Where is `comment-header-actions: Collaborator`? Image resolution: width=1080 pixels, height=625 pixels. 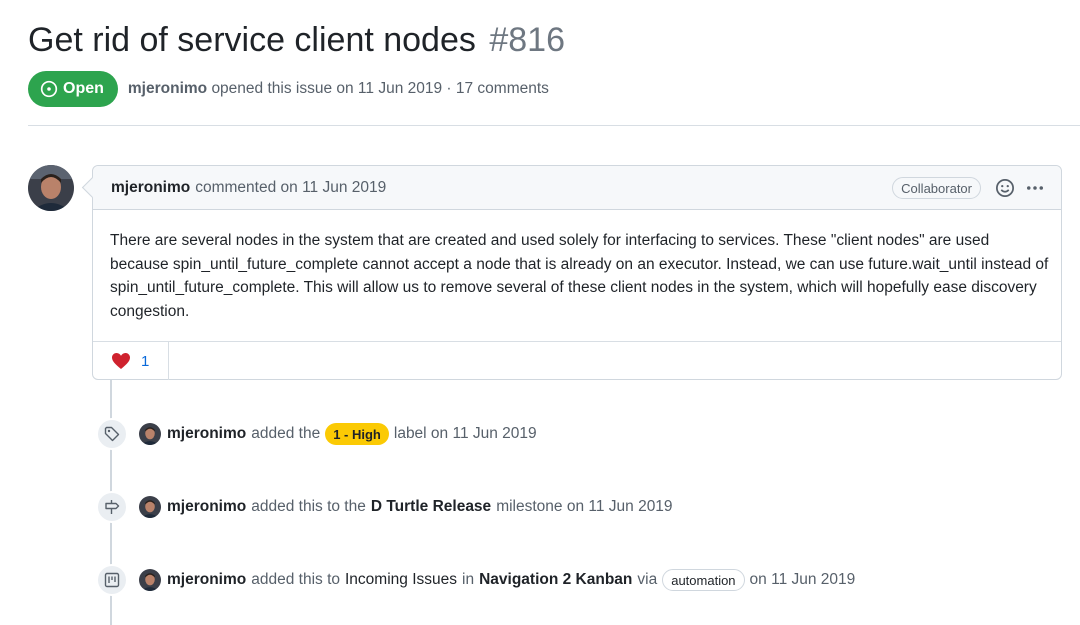 comment-header-actions: Collaborator is located at coordinates (969, 188).